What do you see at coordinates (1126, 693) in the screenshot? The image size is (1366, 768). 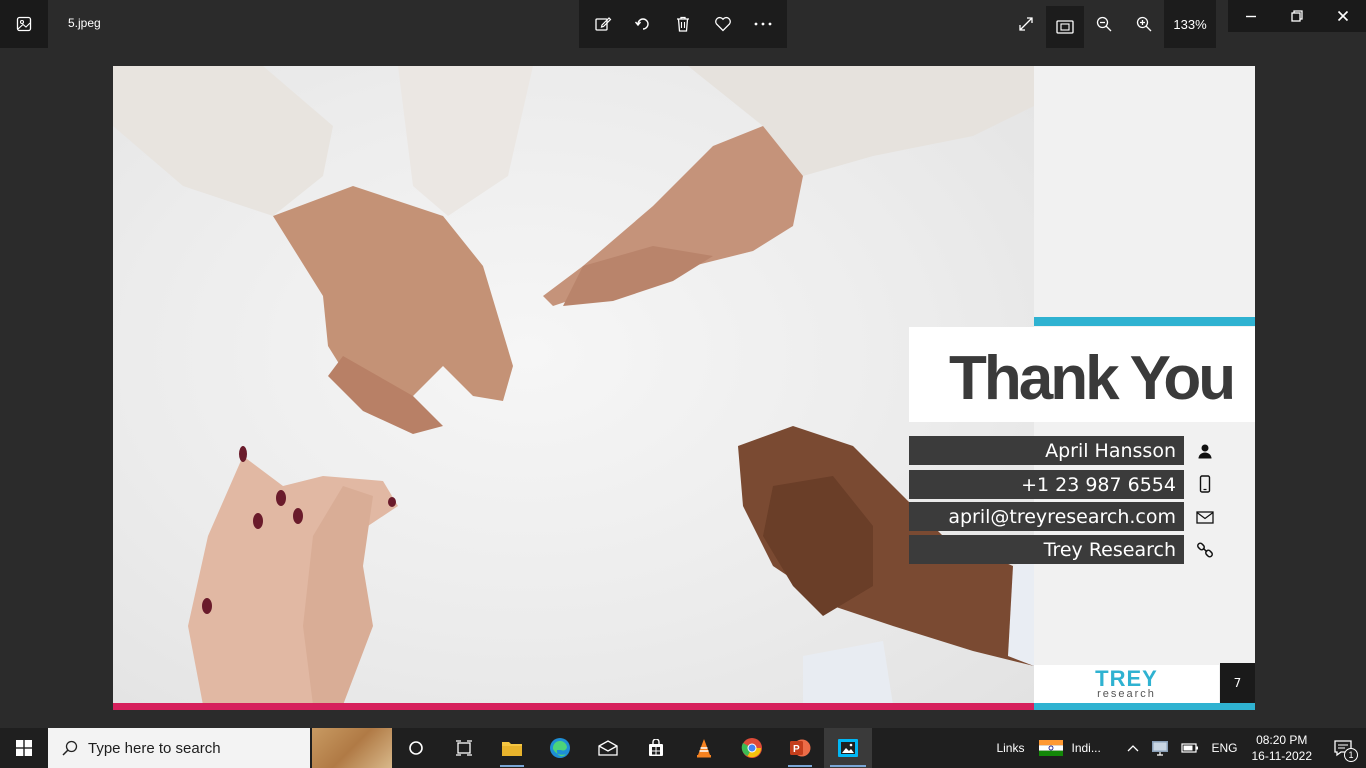 I see `logo-sub-text: research` at bounding box center [1126, 693].